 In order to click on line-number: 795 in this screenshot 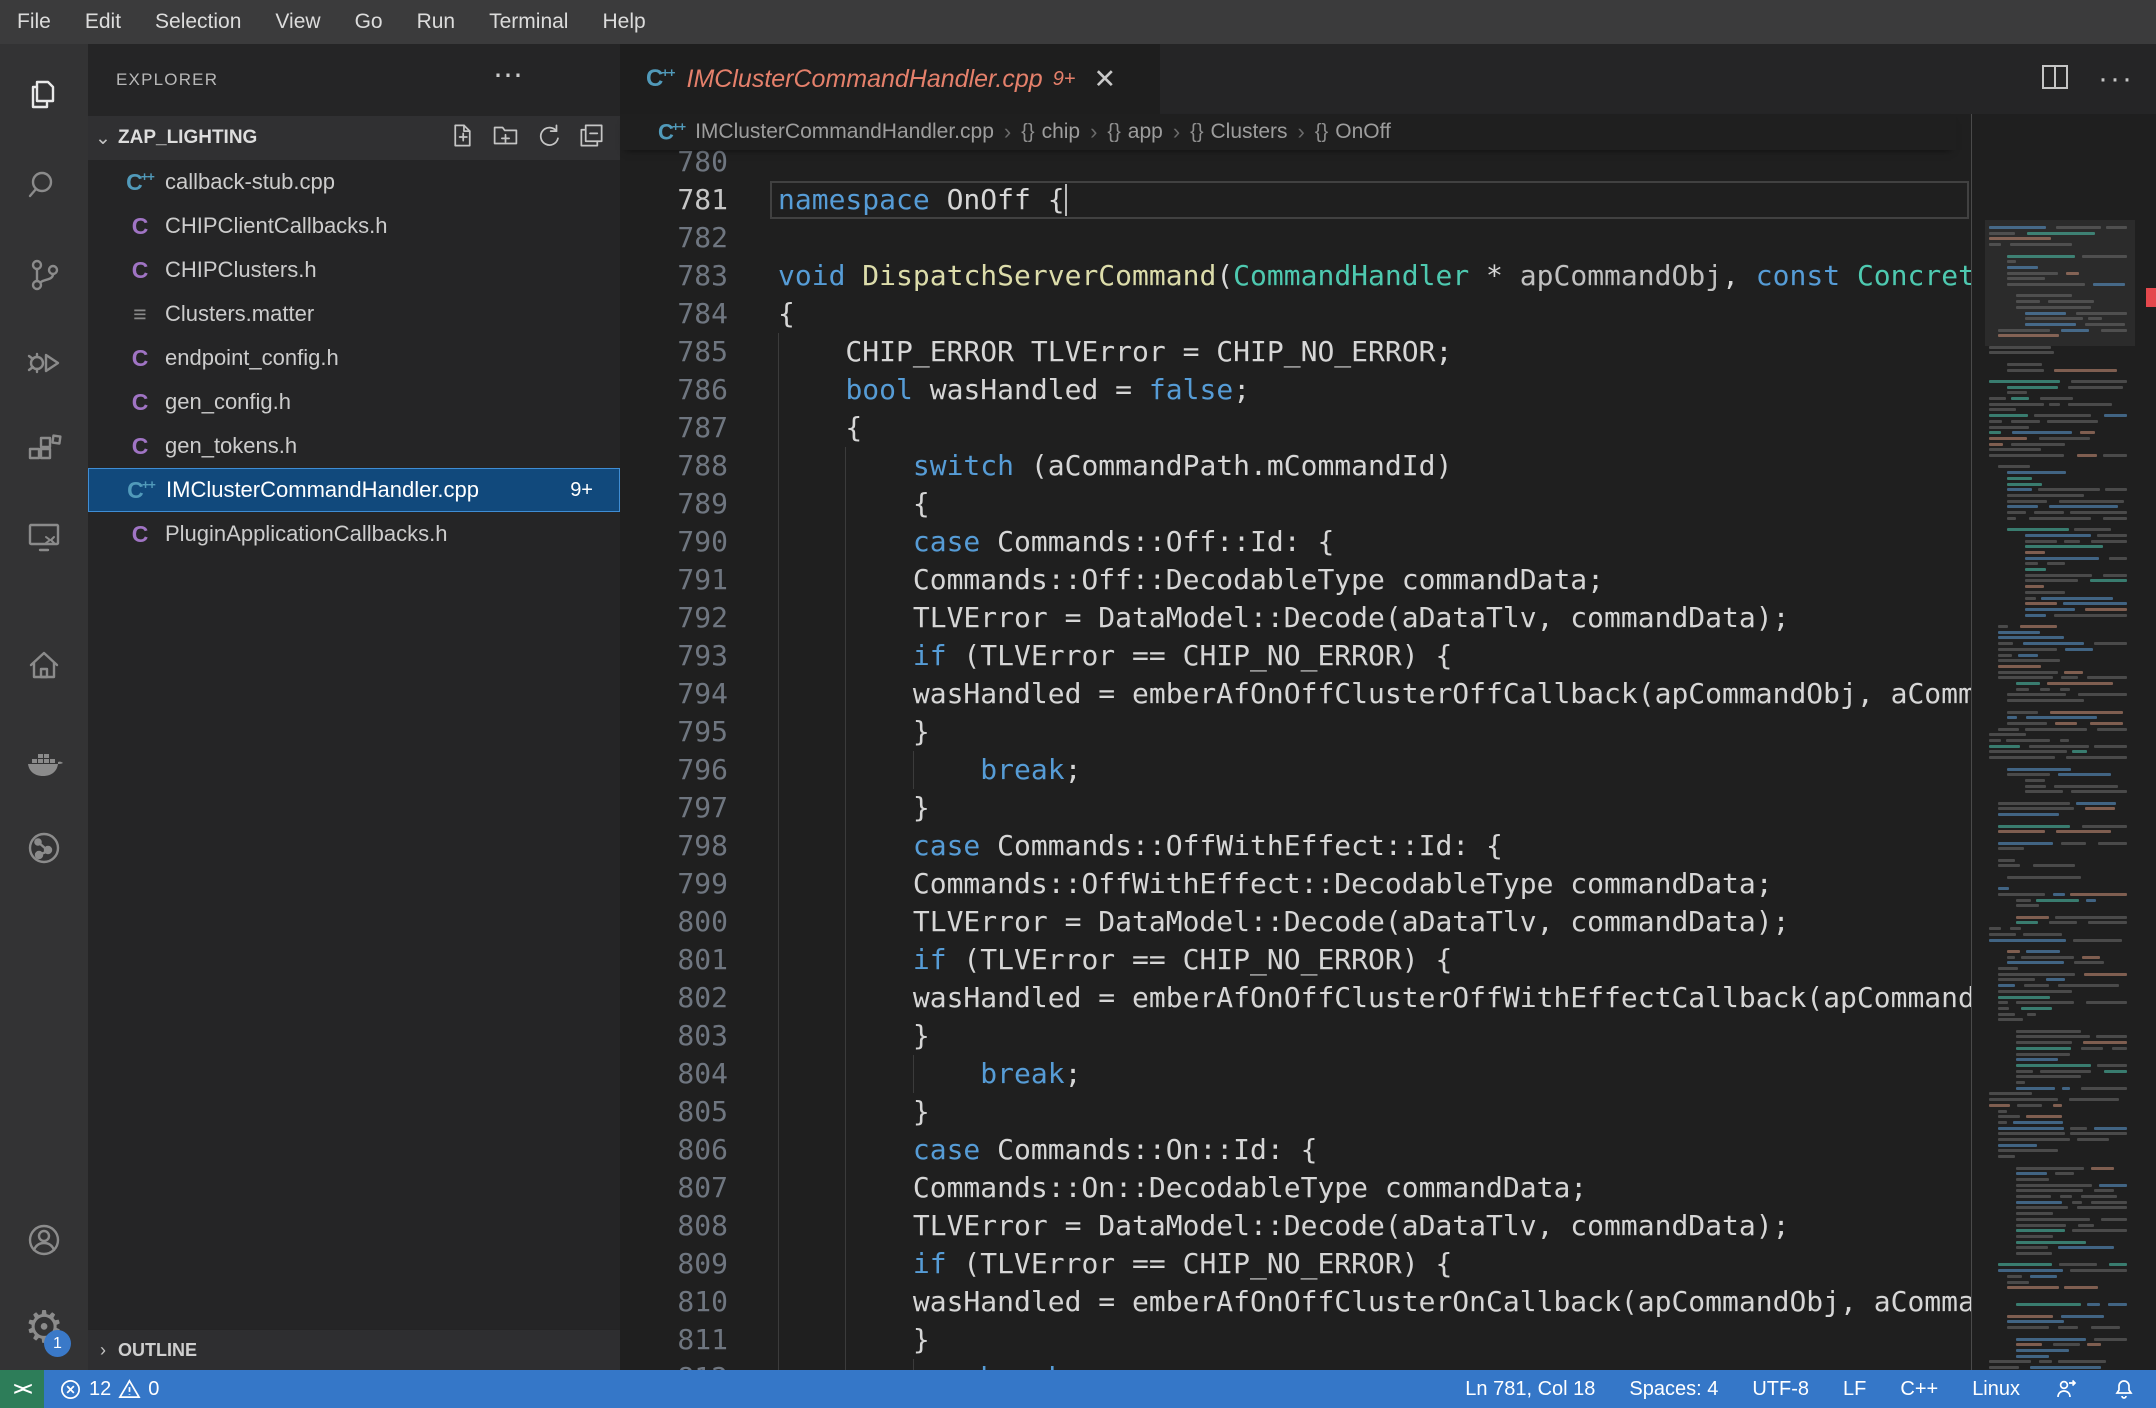, I will do `click(702, 731)`.